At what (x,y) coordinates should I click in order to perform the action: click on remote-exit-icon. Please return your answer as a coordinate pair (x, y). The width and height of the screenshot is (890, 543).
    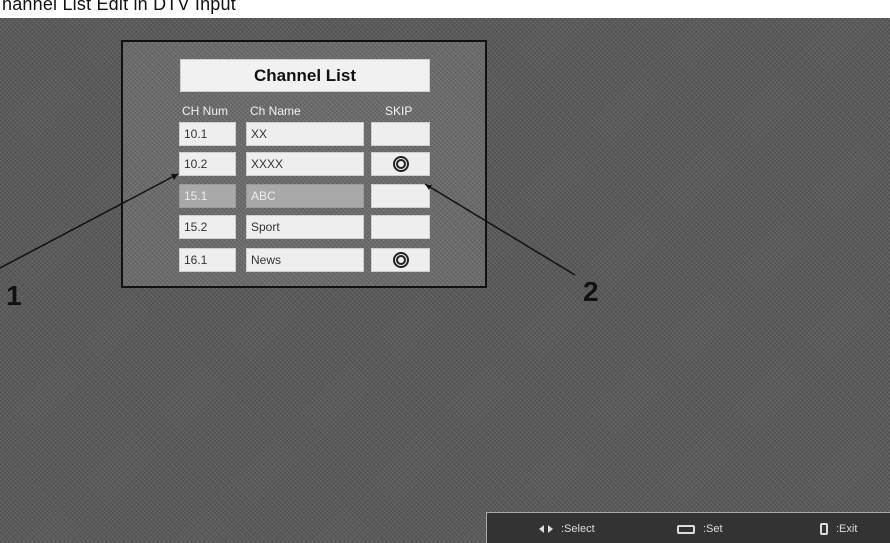
    Looking at the image, I should click on (824, 529).